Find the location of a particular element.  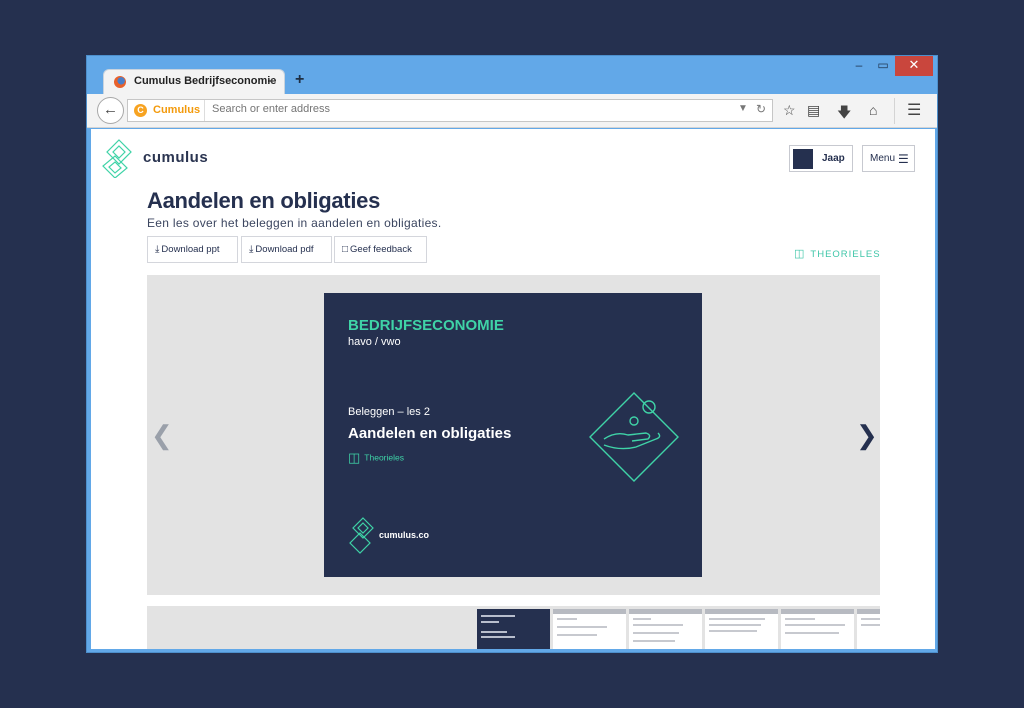

home-icon: ⌂ is located at coordinates (873, 110).